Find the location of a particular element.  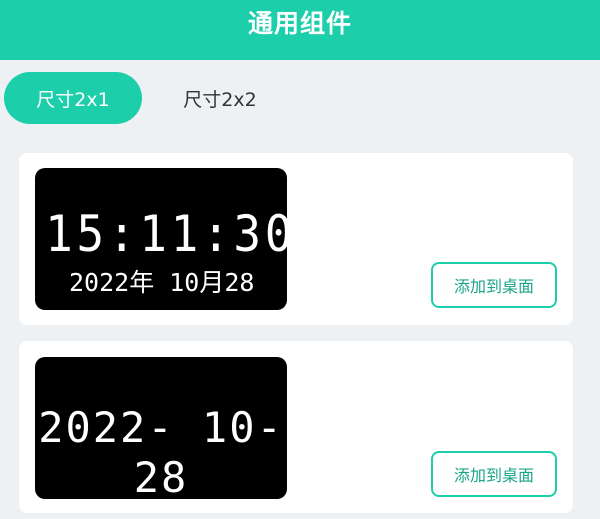

widget-date: 2022- 10-28 is located at coordinates (161, 451).